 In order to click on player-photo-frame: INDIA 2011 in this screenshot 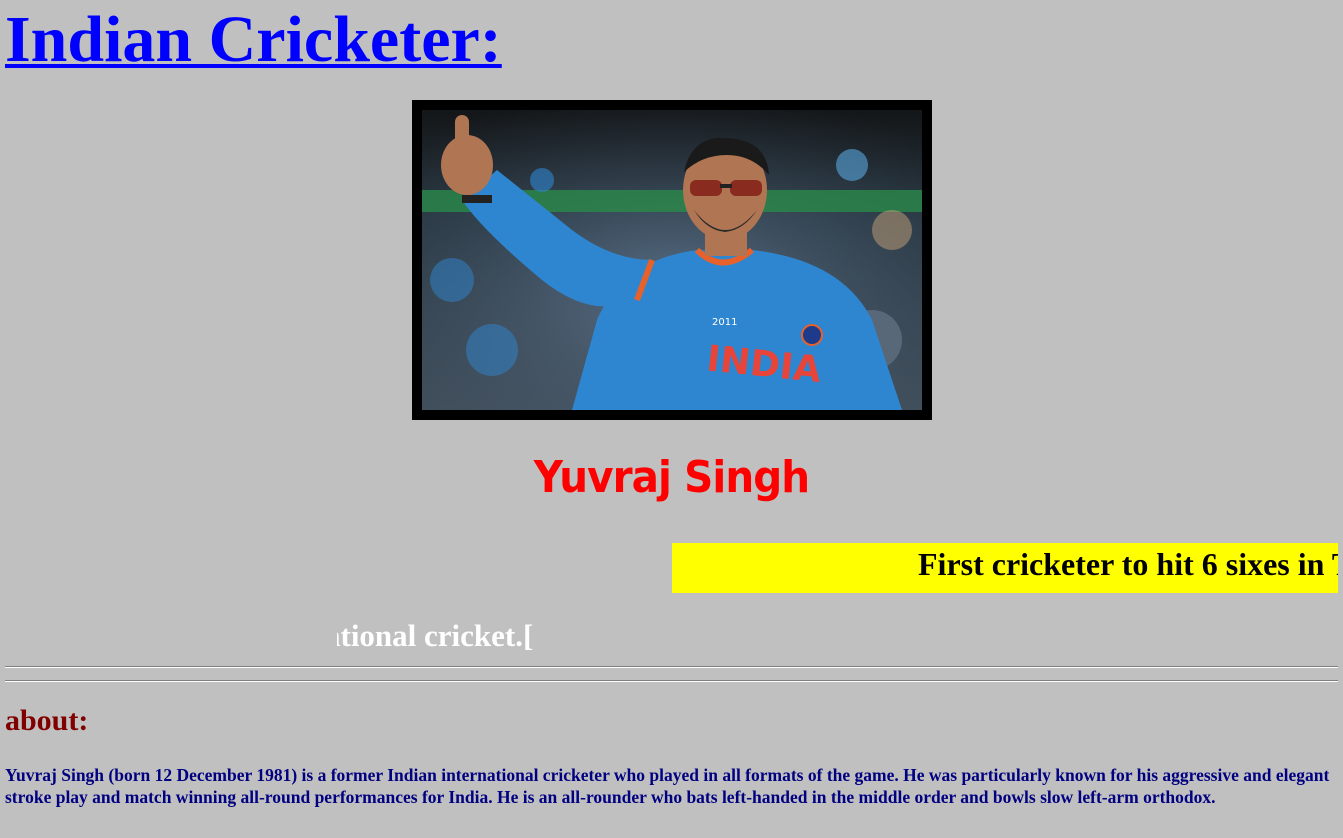, I will do `click(672, 260)`.